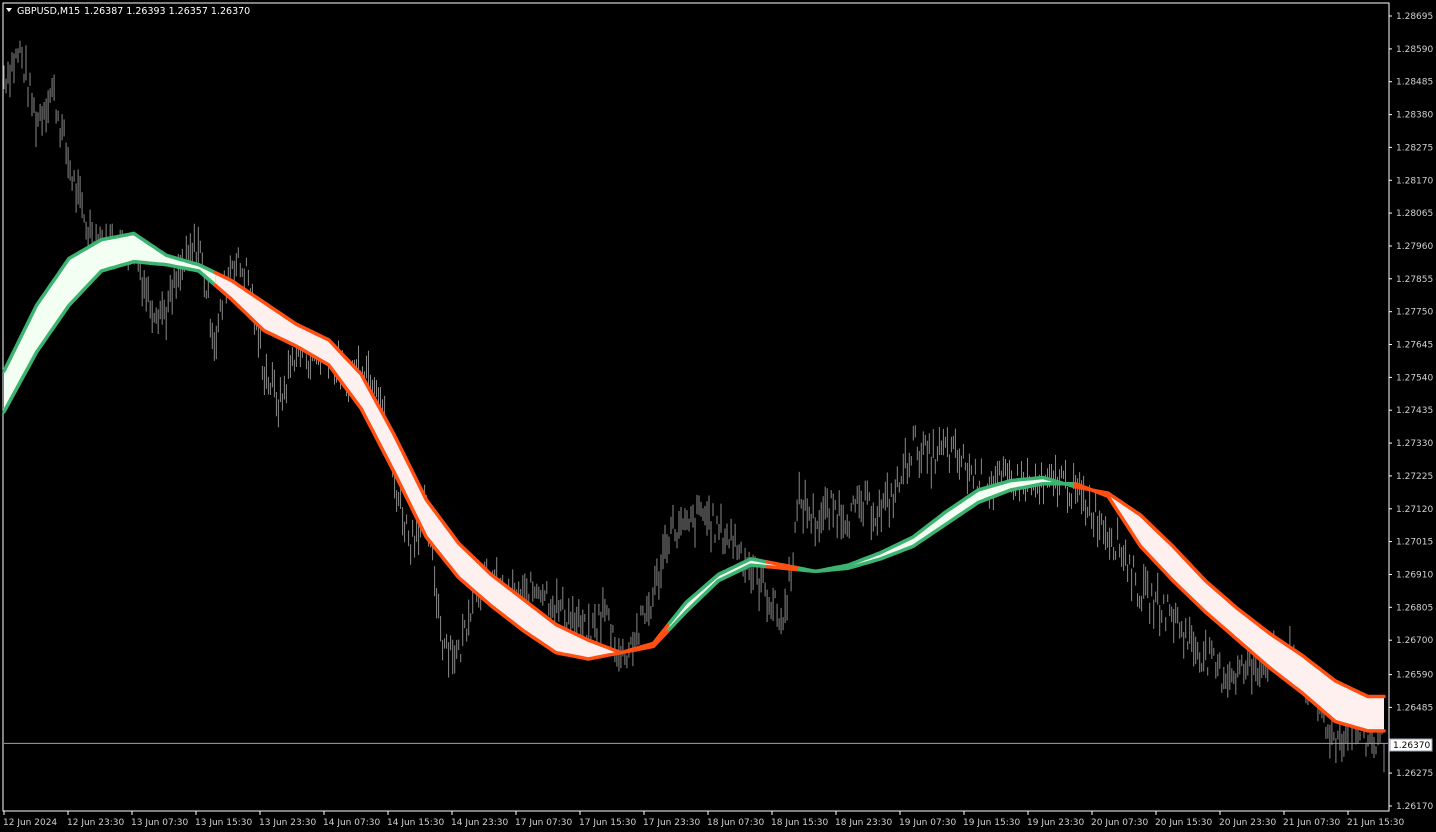 This screenshot has width=1436, height=832. What do you see at coordinates (1414, 280) in the screenshot?
I see `y-tick-label: 1.27855` at bounding box center [1414, 280].